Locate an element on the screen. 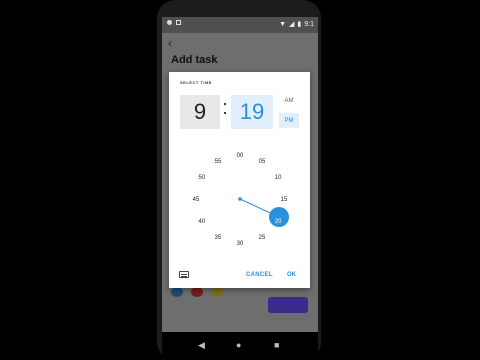  clock-label: 00 is located at coordinates (240, 156).